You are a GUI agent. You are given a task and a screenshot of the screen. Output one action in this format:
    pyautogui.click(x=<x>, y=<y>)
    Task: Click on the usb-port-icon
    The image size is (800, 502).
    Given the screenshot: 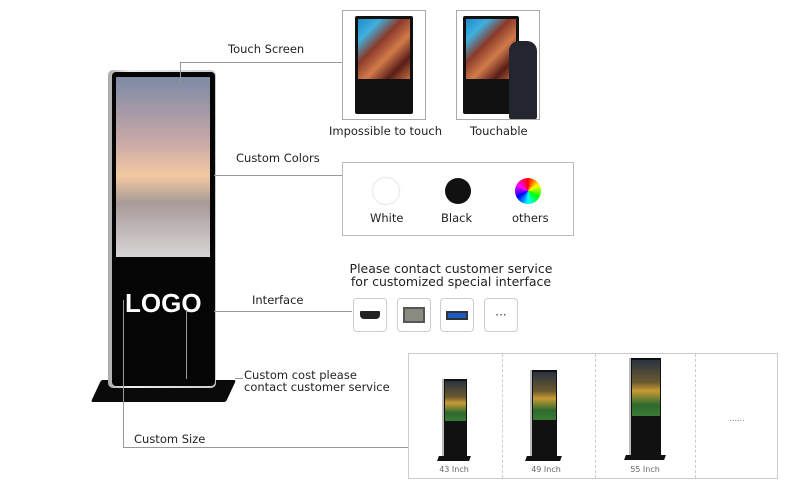 What is the action you would take?
    pyautogui.click(x=457, y=315)
    